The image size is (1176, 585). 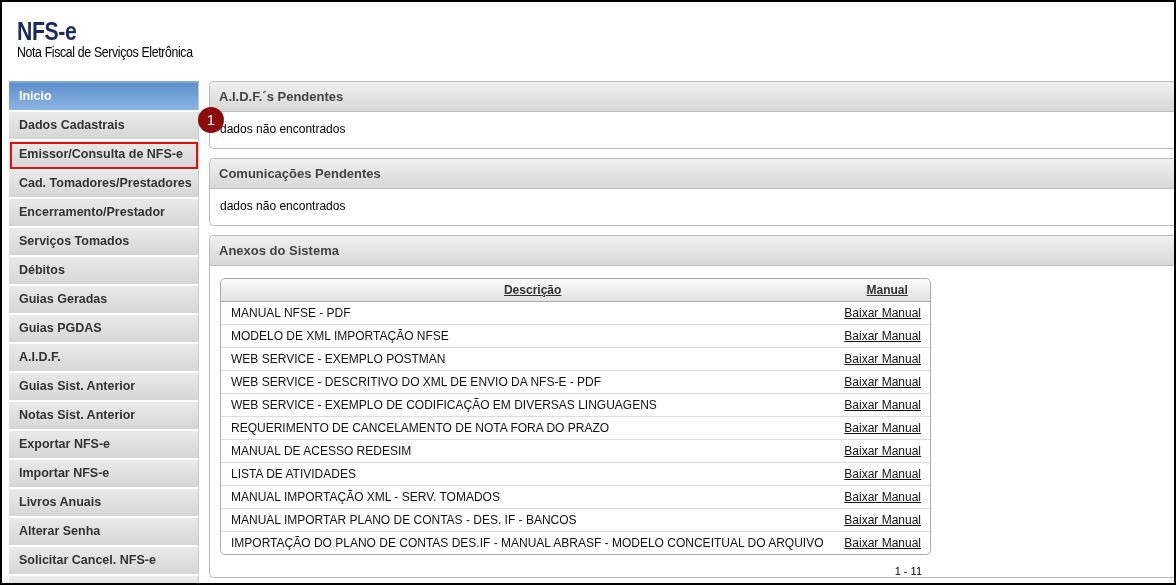 I want to click on panel-header: Comunicações Pendentes, so click(x=692, y=174).